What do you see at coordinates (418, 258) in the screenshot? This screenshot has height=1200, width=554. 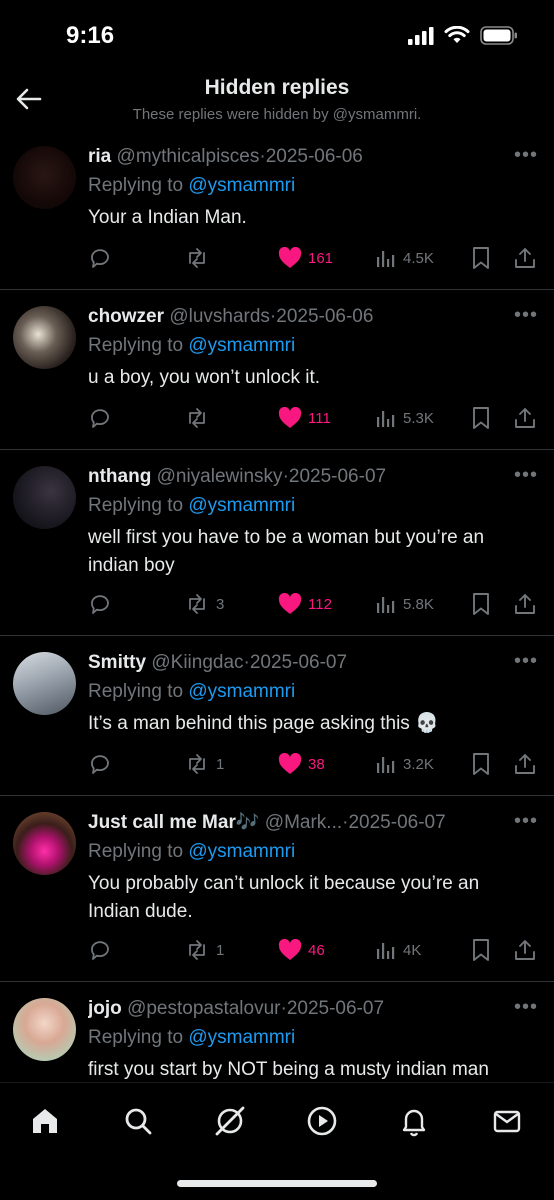 I see `views-count: 4.5K` at bounding box center [418, 258].